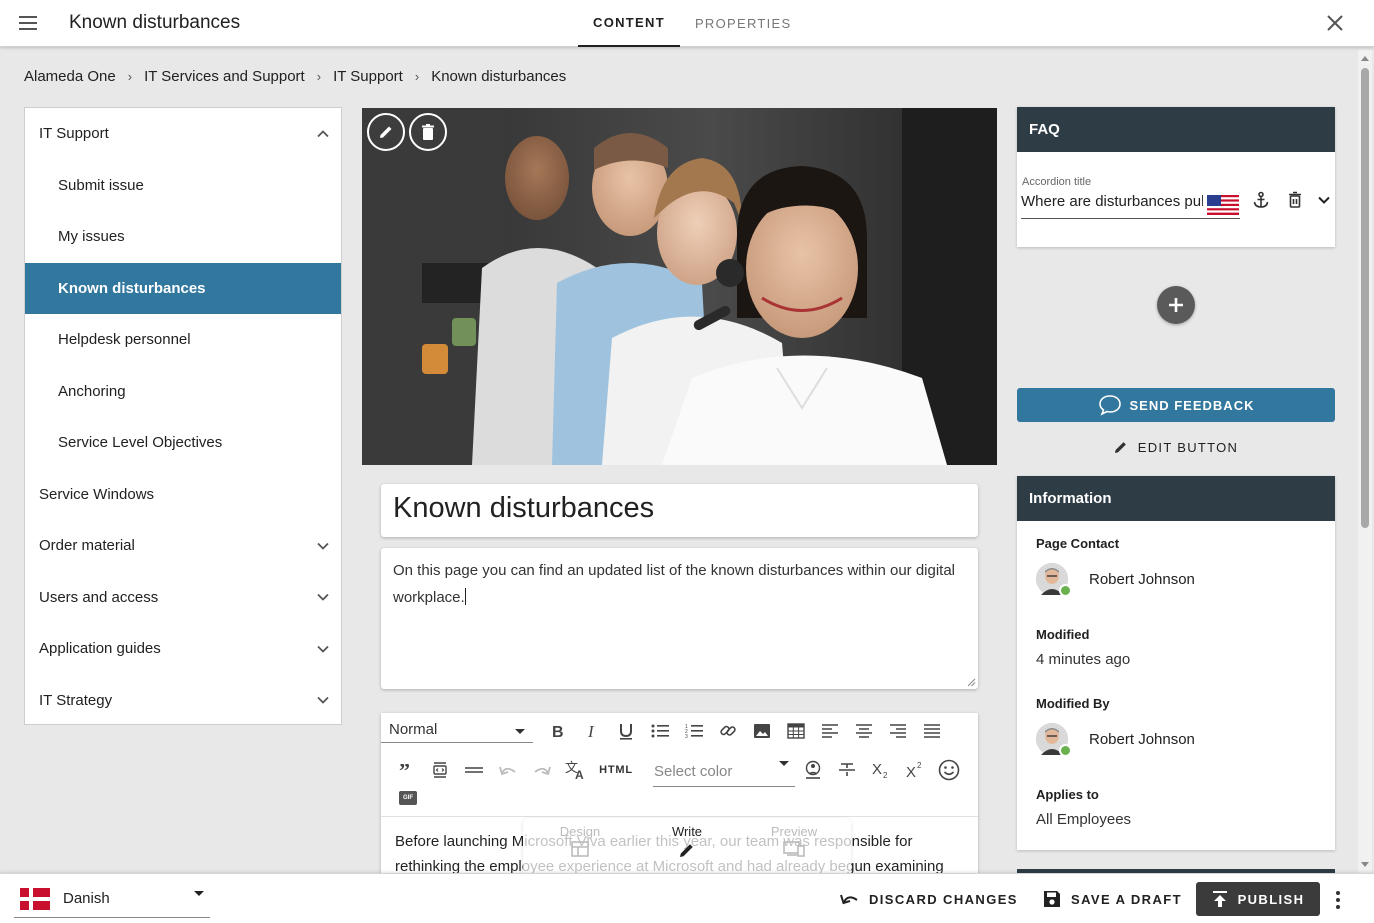 This screenshot has height=923, width=1374. What do you see at coordinates (28, 23) in the screenshot?
I see `hamburger-menu-icon` at bounding box center [28, 23].